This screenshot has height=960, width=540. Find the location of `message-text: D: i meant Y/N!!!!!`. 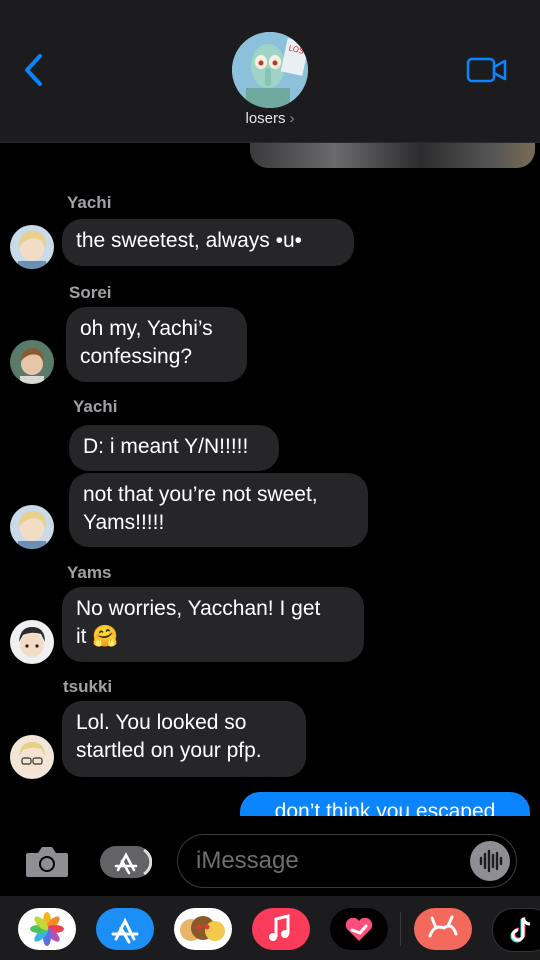

message-text: D: i meant Y/N!!!!! is located at coordinates (166, 446).